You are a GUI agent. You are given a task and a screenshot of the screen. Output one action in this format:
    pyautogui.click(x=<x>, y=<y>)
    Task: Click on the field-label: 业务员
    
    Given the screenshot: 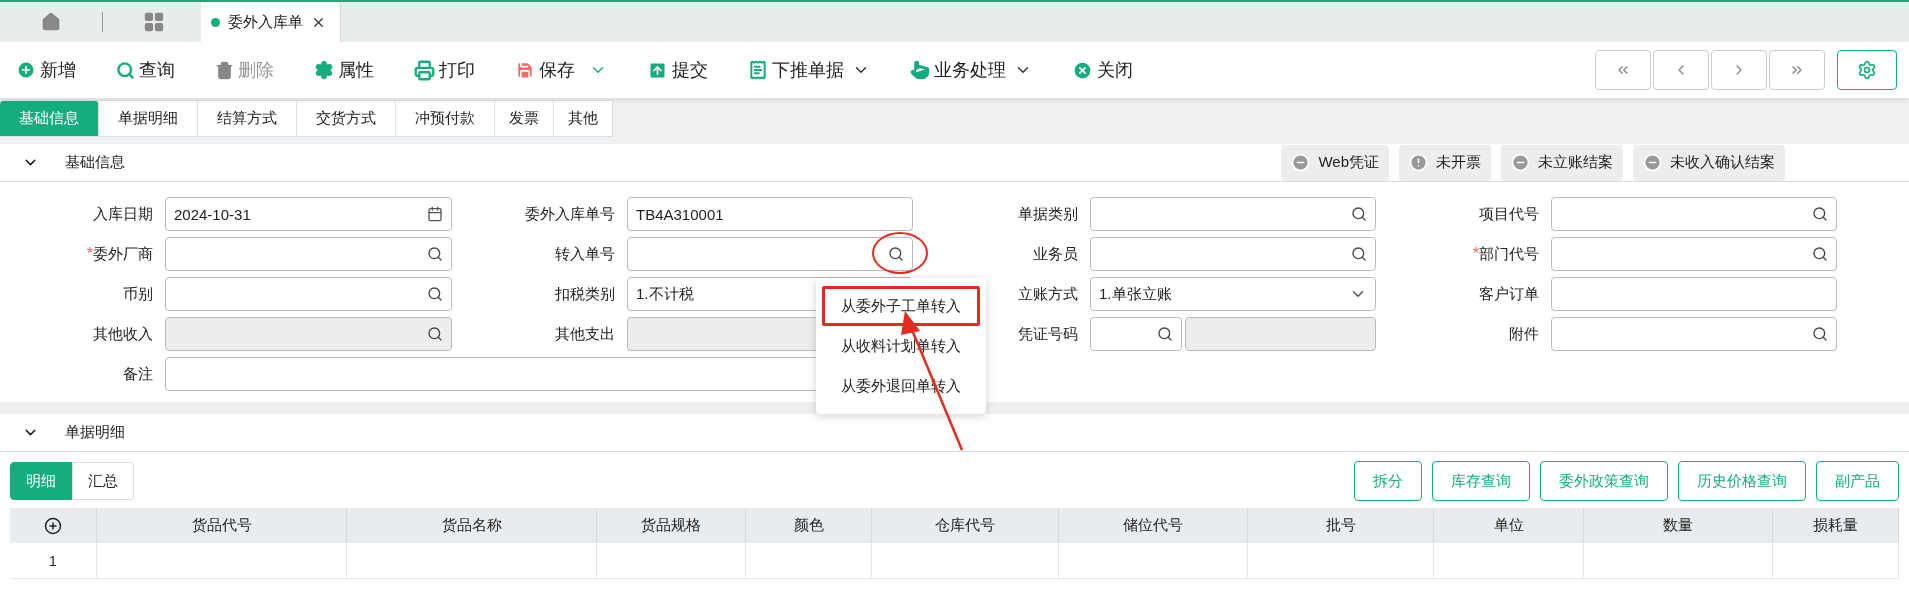 What is the action you would take?
    pyautogui.click(x=1055, y=254)
    